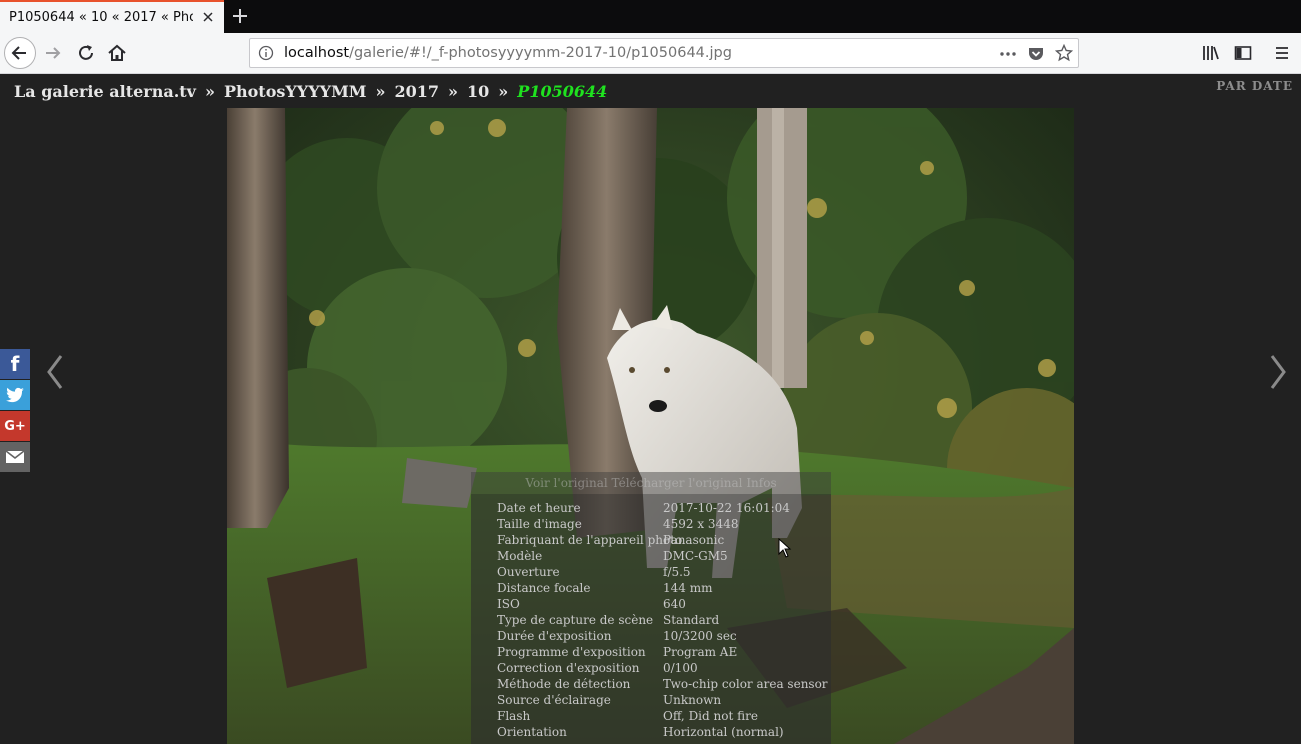 The height and width of the screenshot is (744, 1301). Describe the element at coordinates (514, 716) in the screenshot. I see `exif-key: Flash` at that location.